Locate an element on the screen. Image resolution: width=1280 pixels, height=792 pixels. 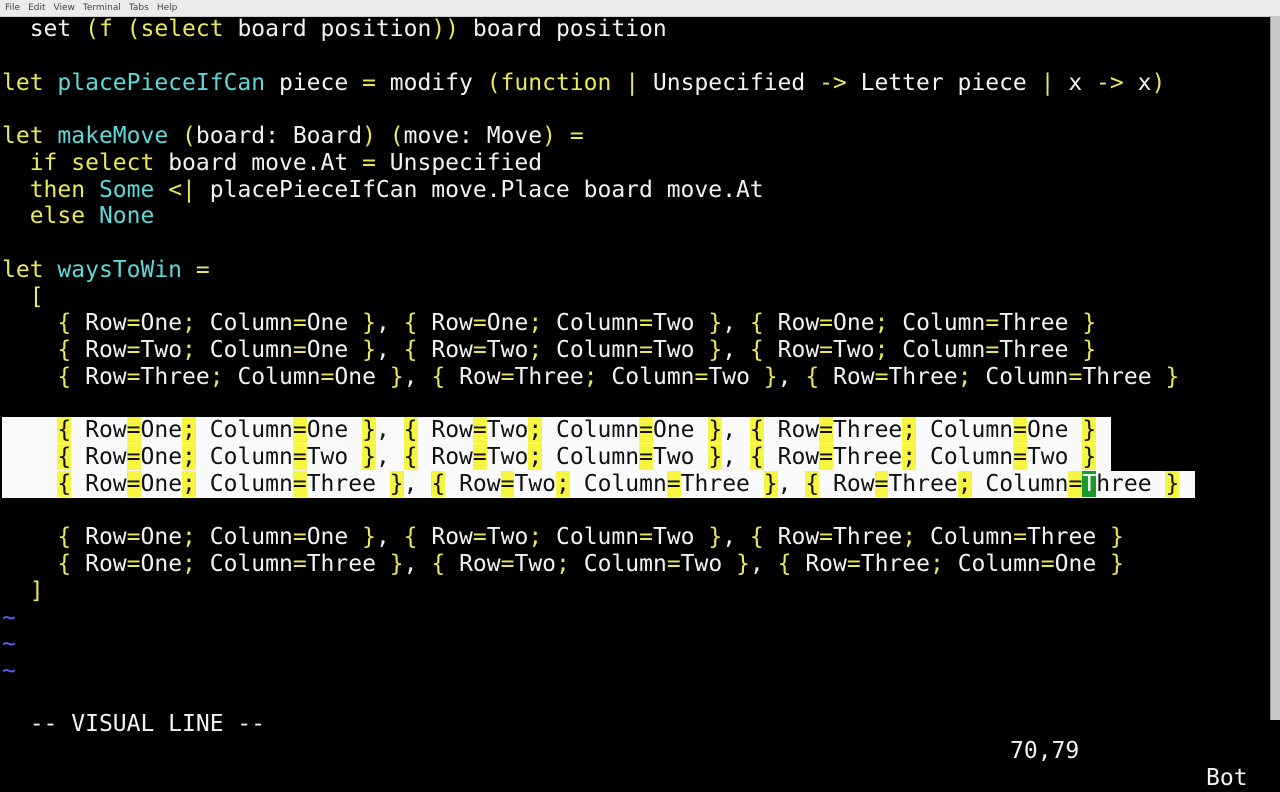
code-token: let is located at coordinates (23, 82).